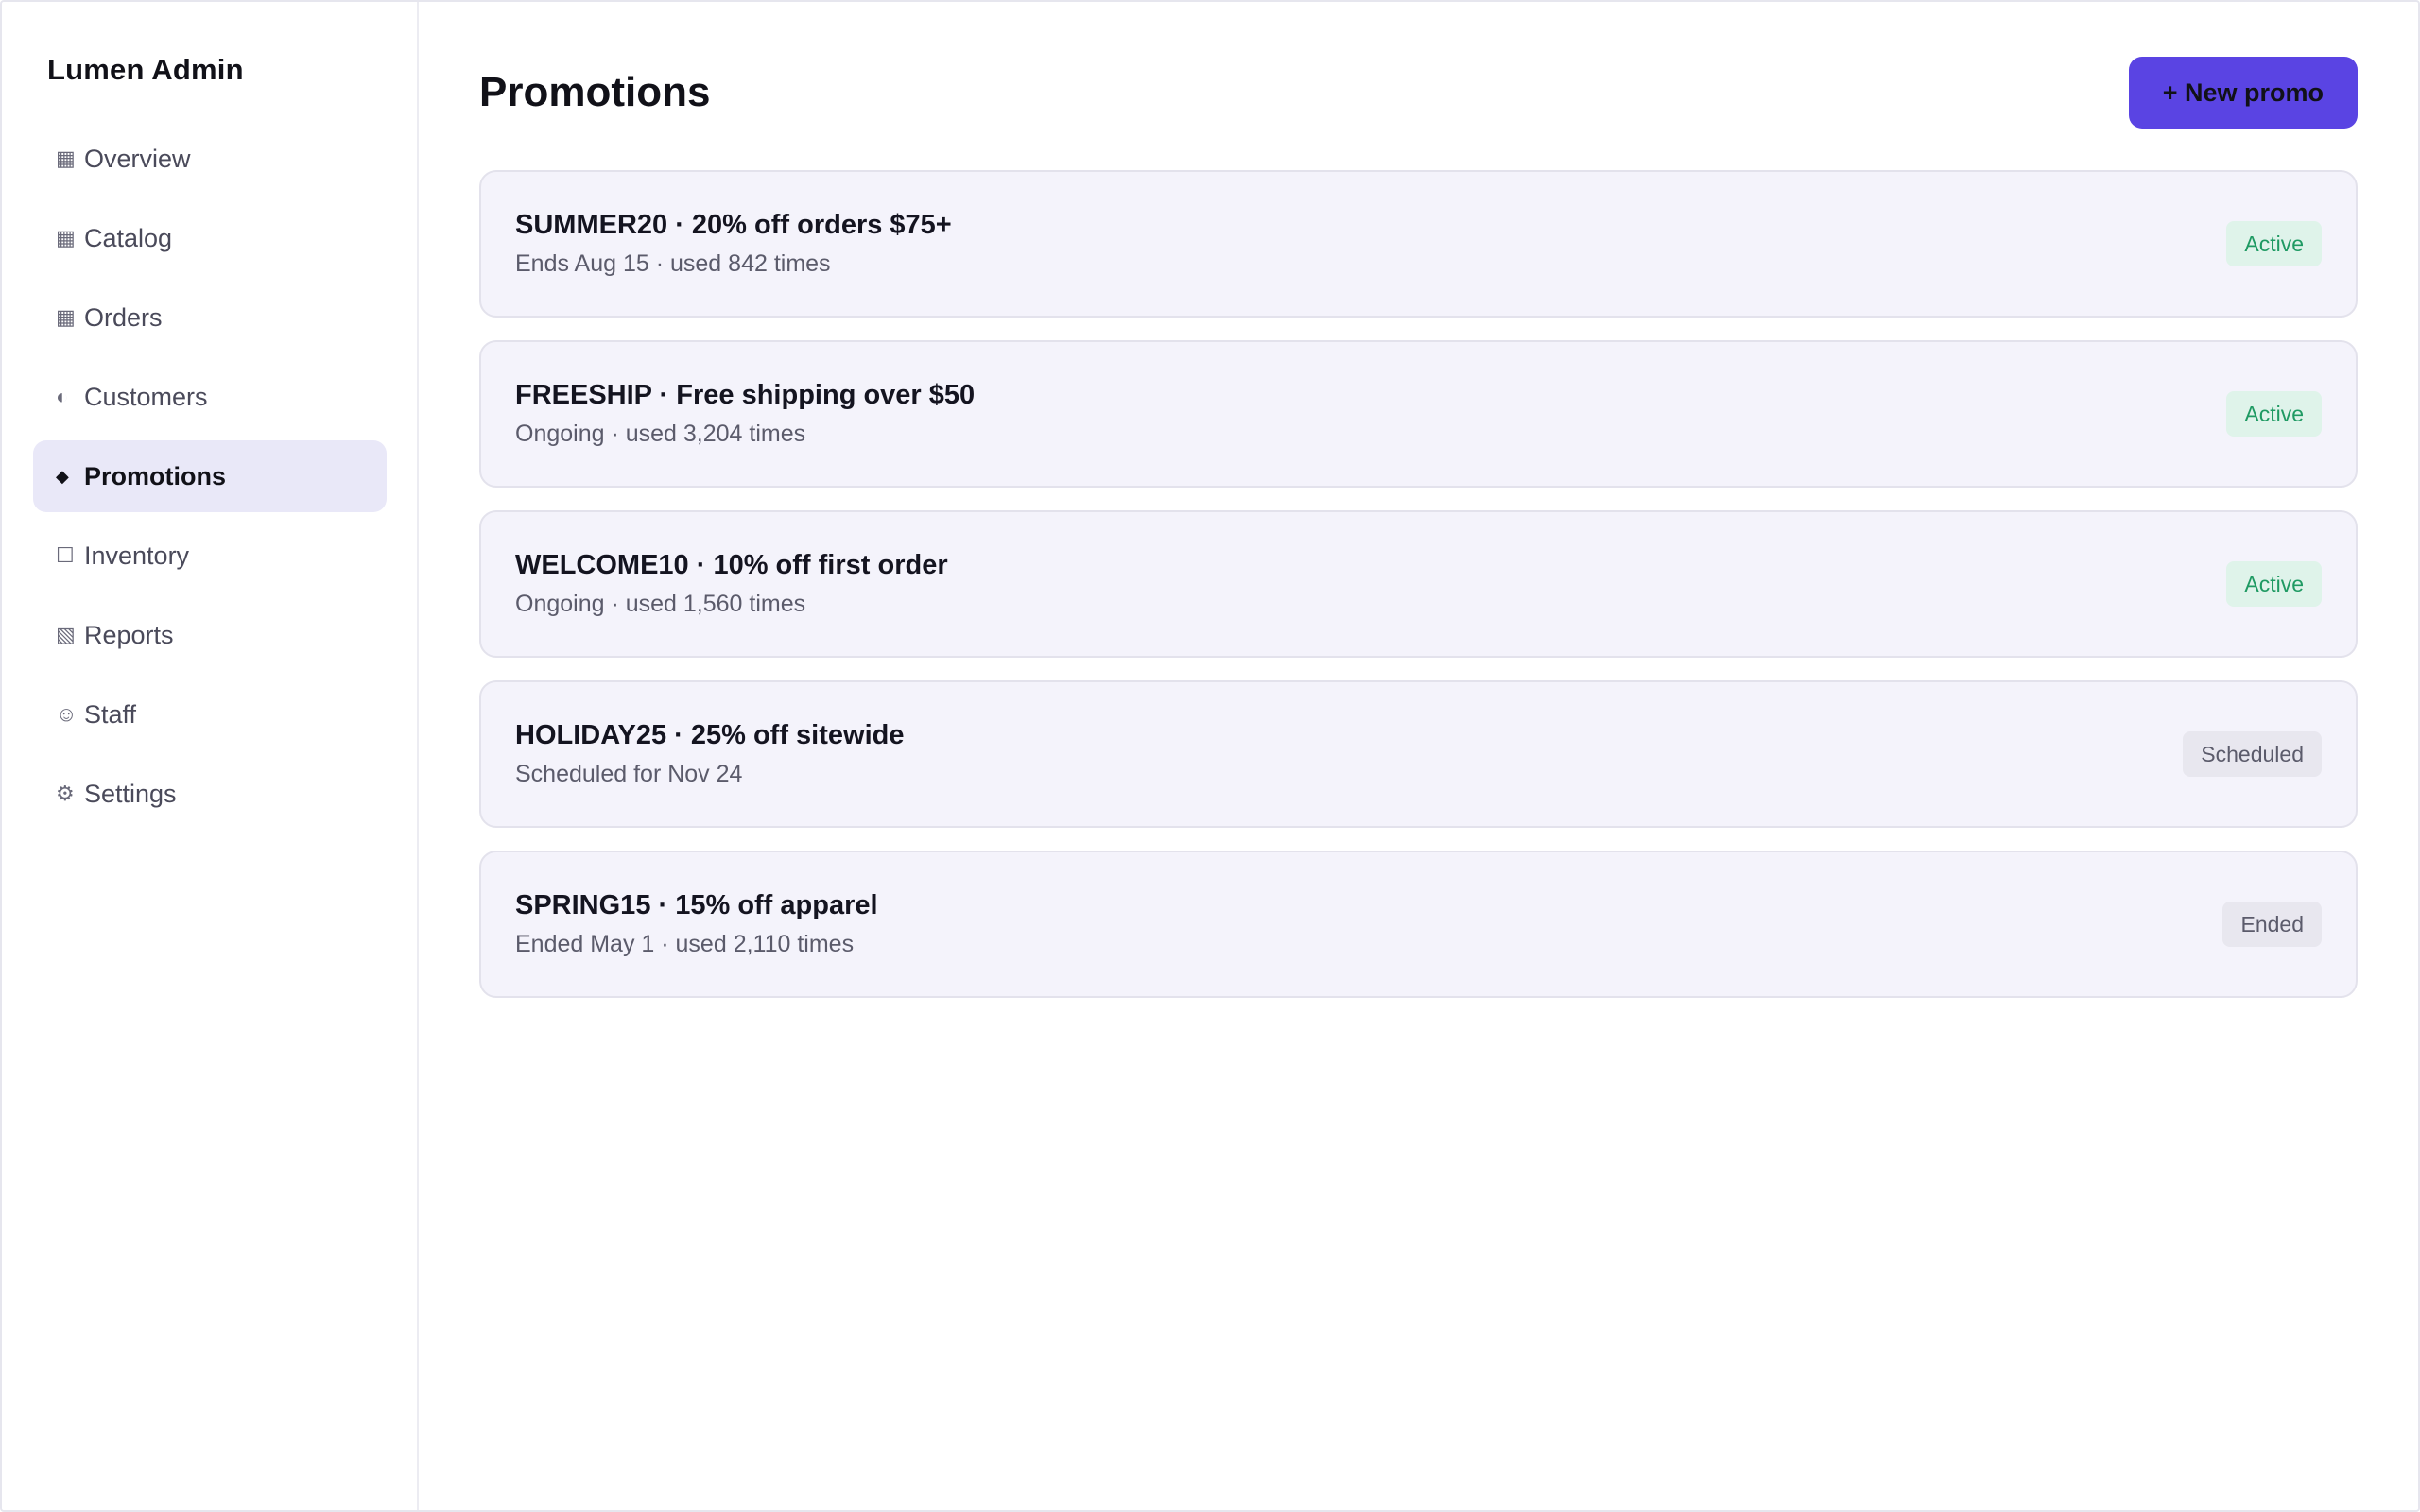 The height and width of the screenshot is (1512, 2420). I want to click on sidebar-item-staff: ☺ Staff, so click(210, 714).